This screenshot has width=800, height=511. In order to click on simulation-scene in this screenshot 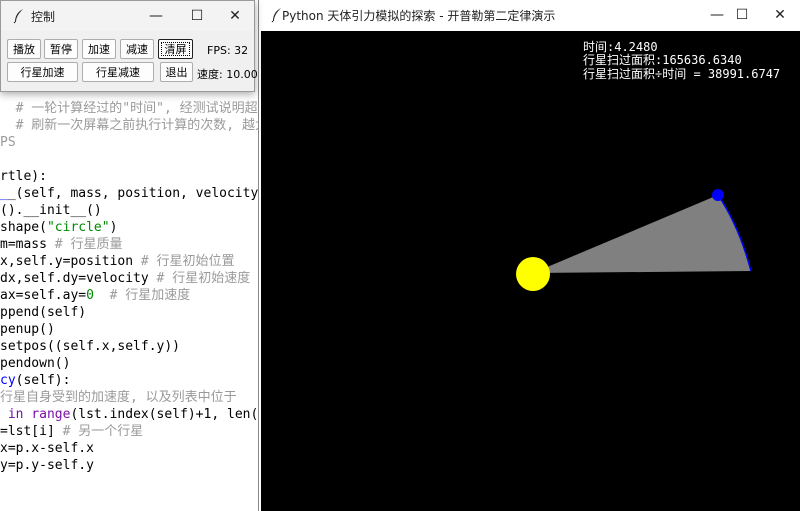, I will do `click(634, 240)`.